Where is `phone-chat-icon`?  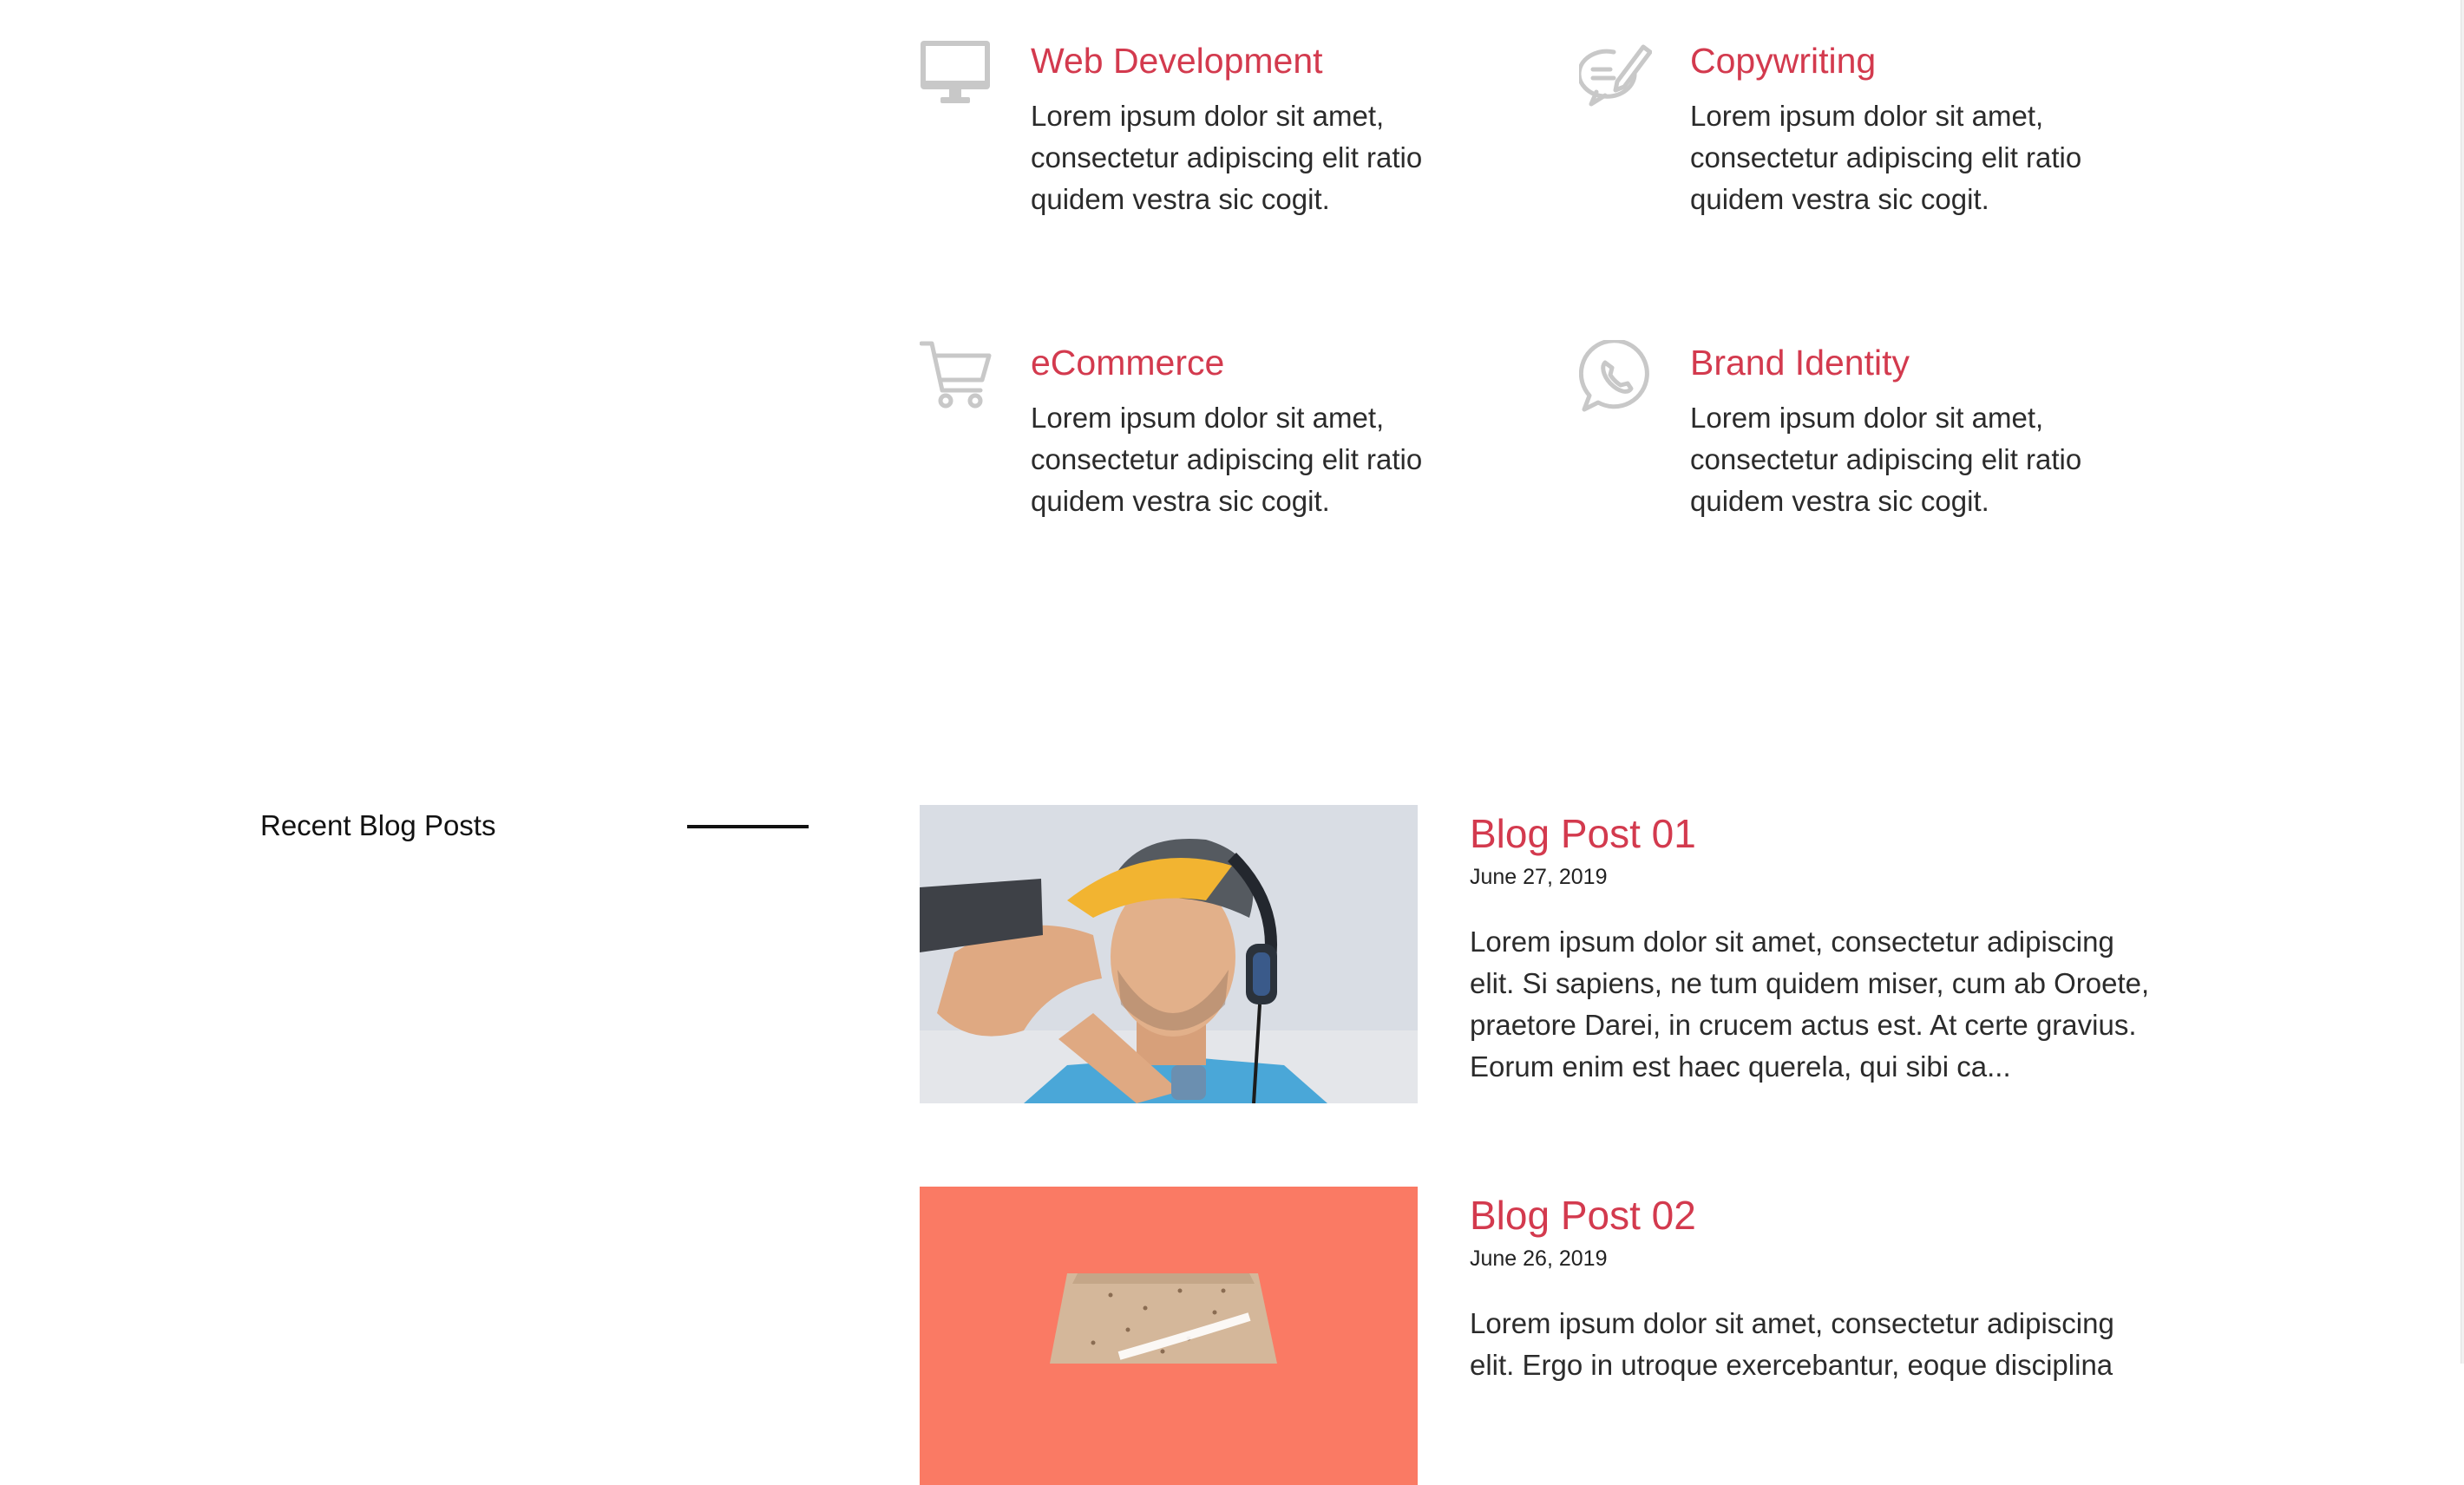 phone-chat-icon is located at coordinates (1615, 376).